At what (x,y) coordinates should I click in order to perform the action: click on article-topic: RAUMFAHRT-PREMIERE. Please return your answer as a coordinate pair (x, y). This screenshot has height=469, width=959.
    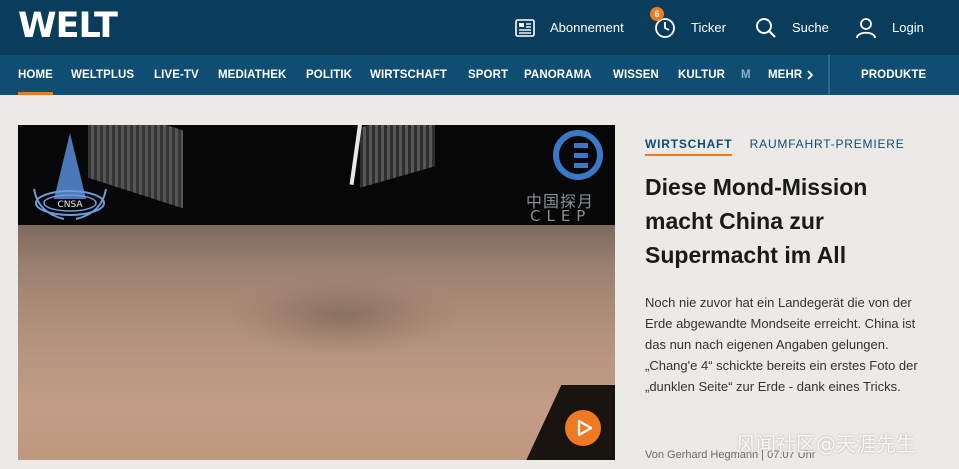
    Looking at the image, I should click on (827, 144).